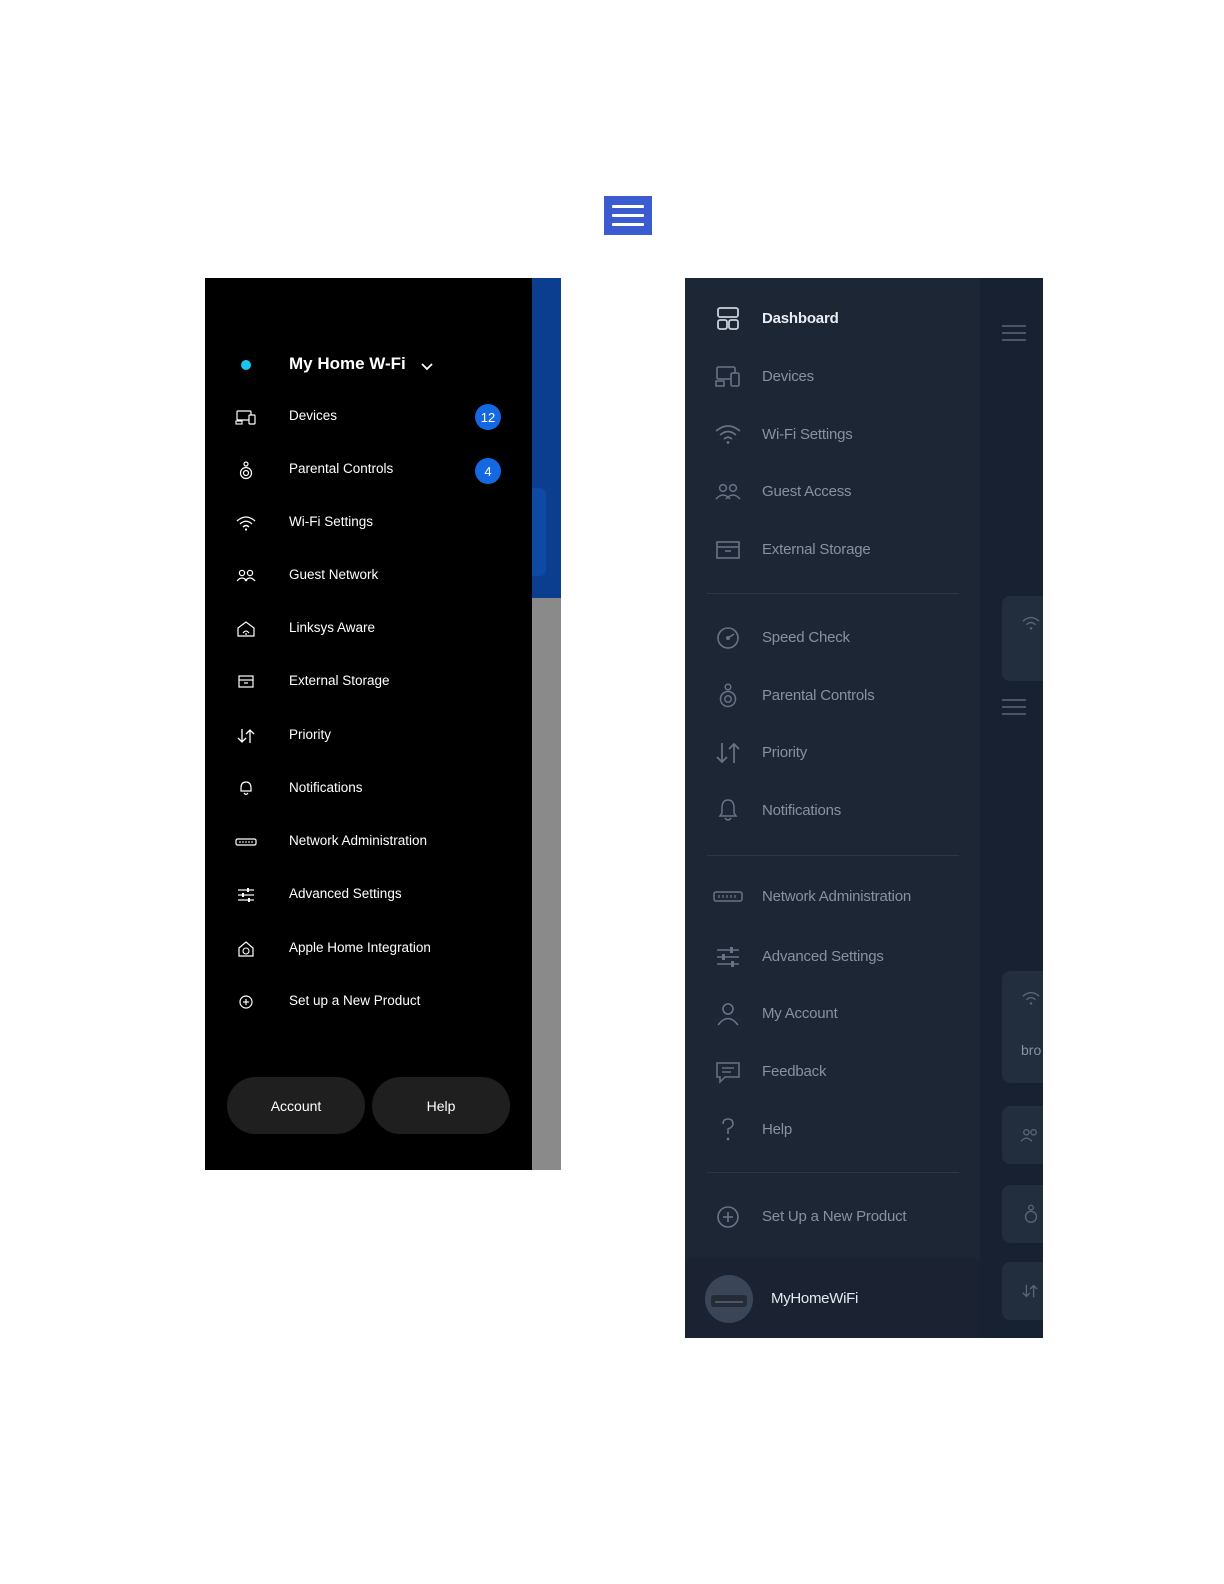 This screenshot has height=1584, width=1224. Describe the element at coordinates (427, 367) in the screenshot. I see `chevron-down-icon` at that location.